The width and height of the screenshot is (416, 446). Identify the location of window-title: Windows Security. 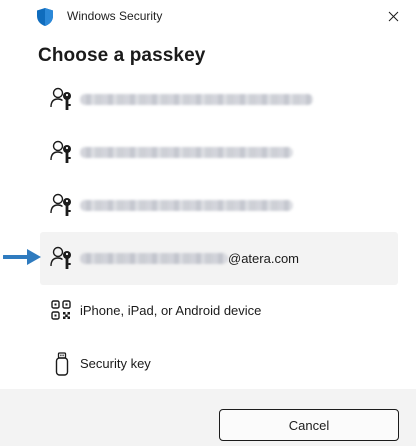
(115, 16).